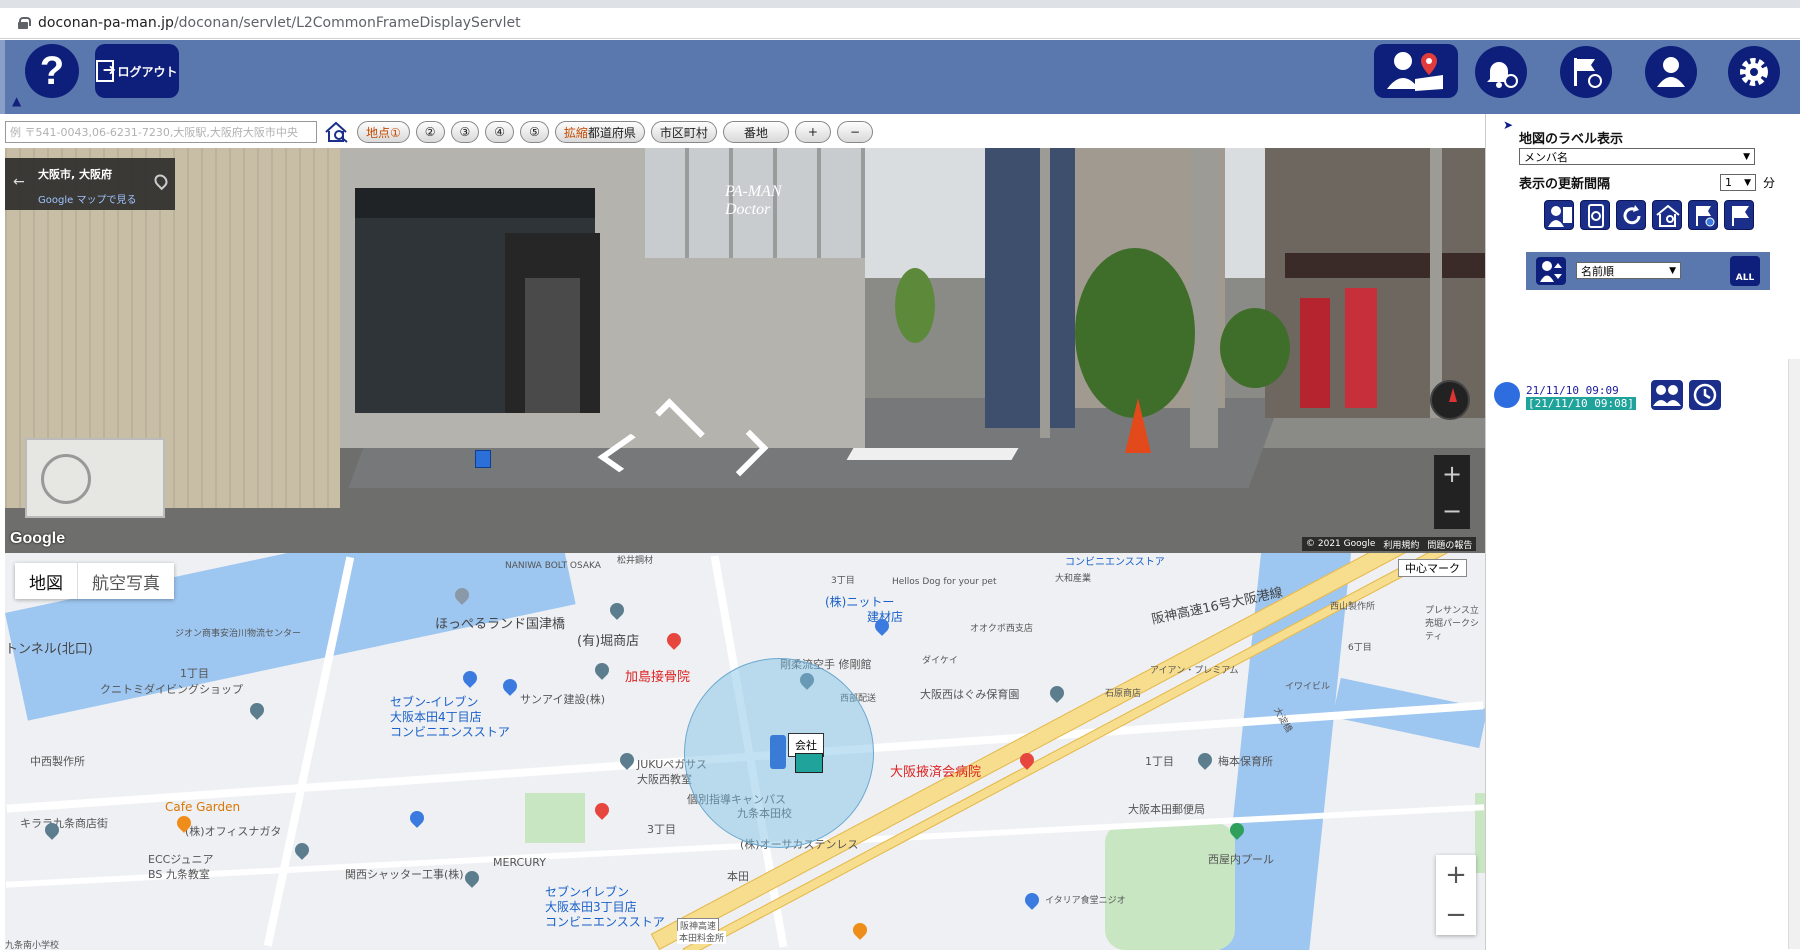 The image size is (1800, 950). What do you see at coordinates (1452, 492) in the screenshot?
I see `street-view-zoom-control: + −` at bounding box center [1452, 492].